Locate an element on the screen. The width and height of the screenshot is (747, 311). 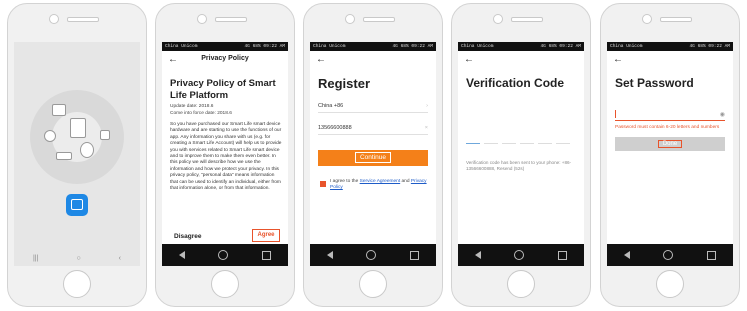
illustration-circle is located at coordinates (77, 137).